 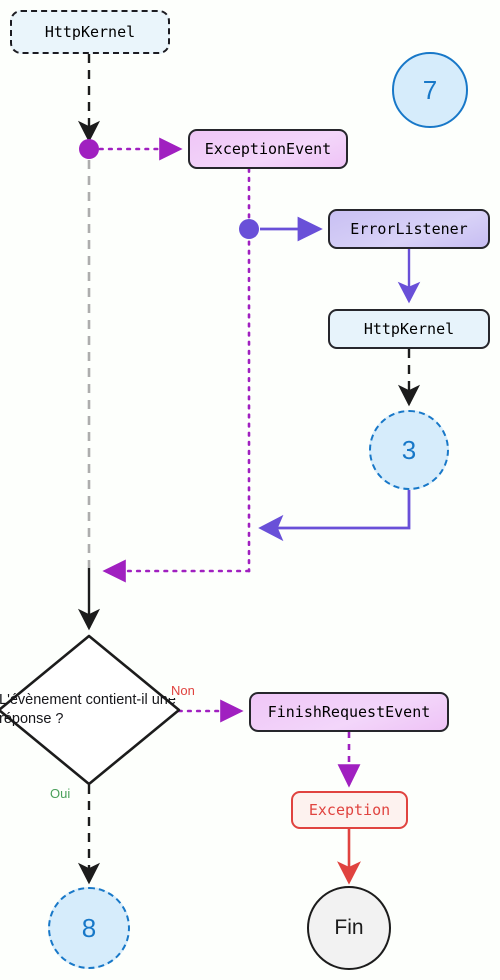 I want to click on node-fin-label: Fin, so click(x=349, y=927).